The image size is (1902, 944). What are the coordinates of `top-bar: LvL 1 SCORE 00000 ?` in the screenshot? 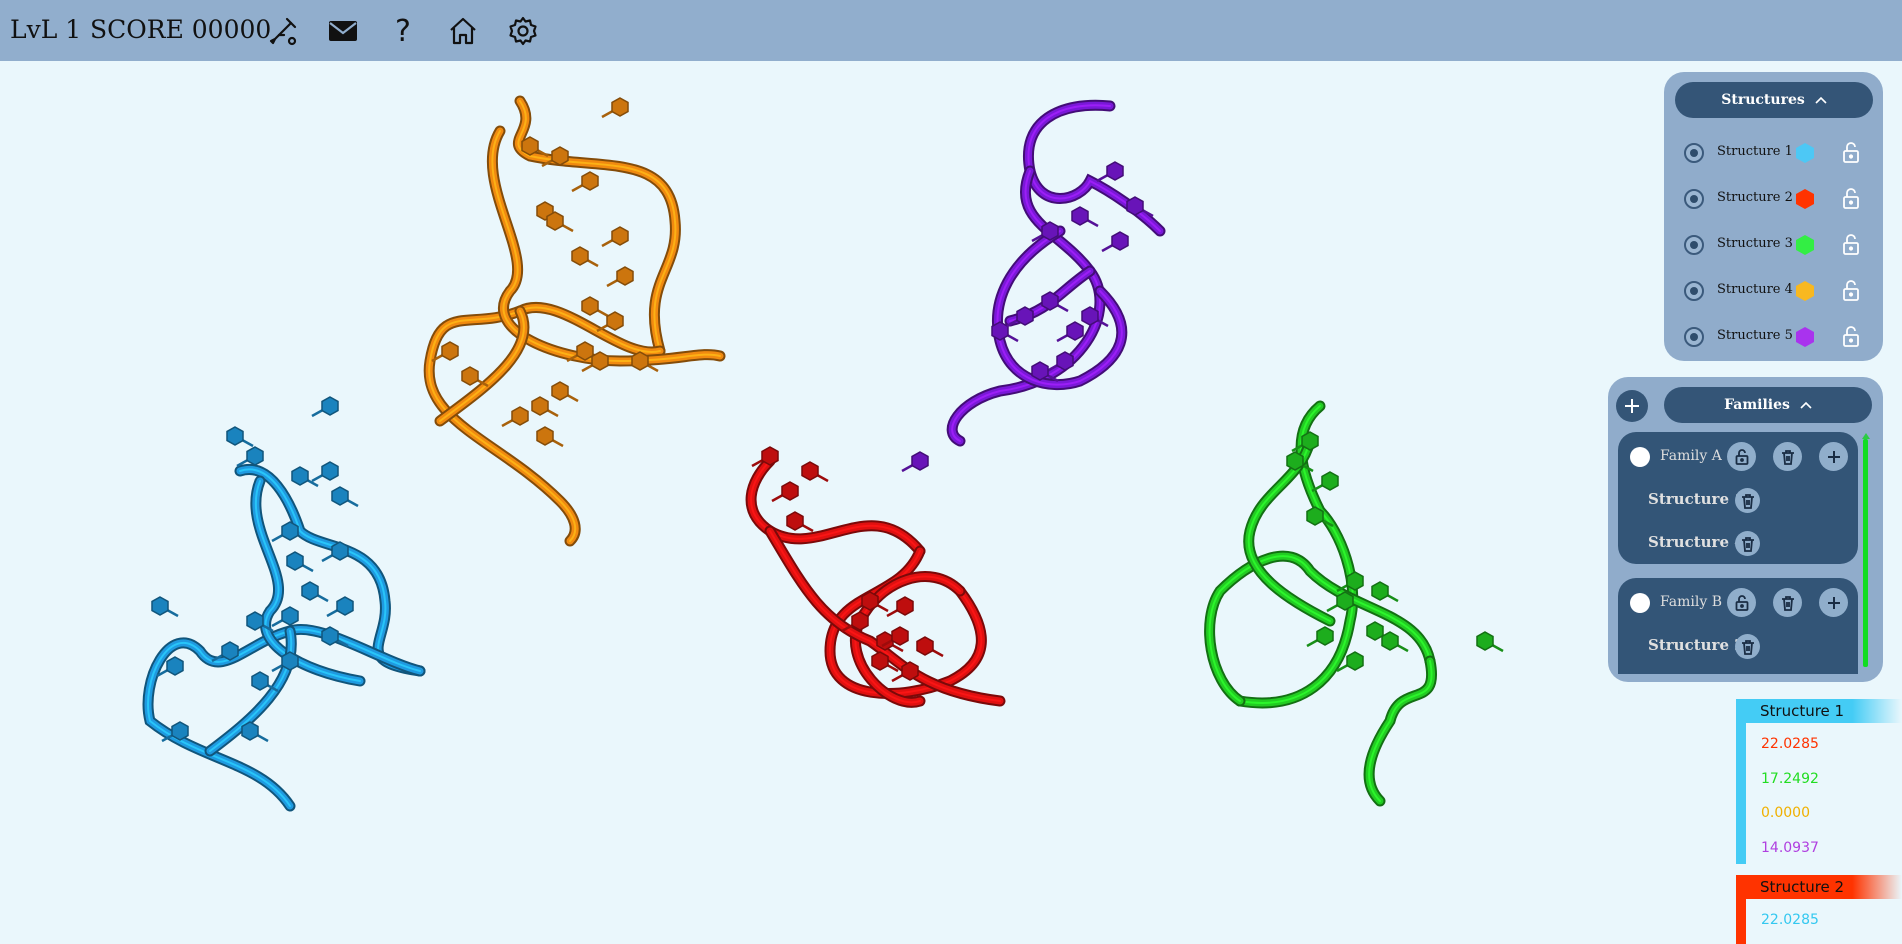 It's located at (951, 30).